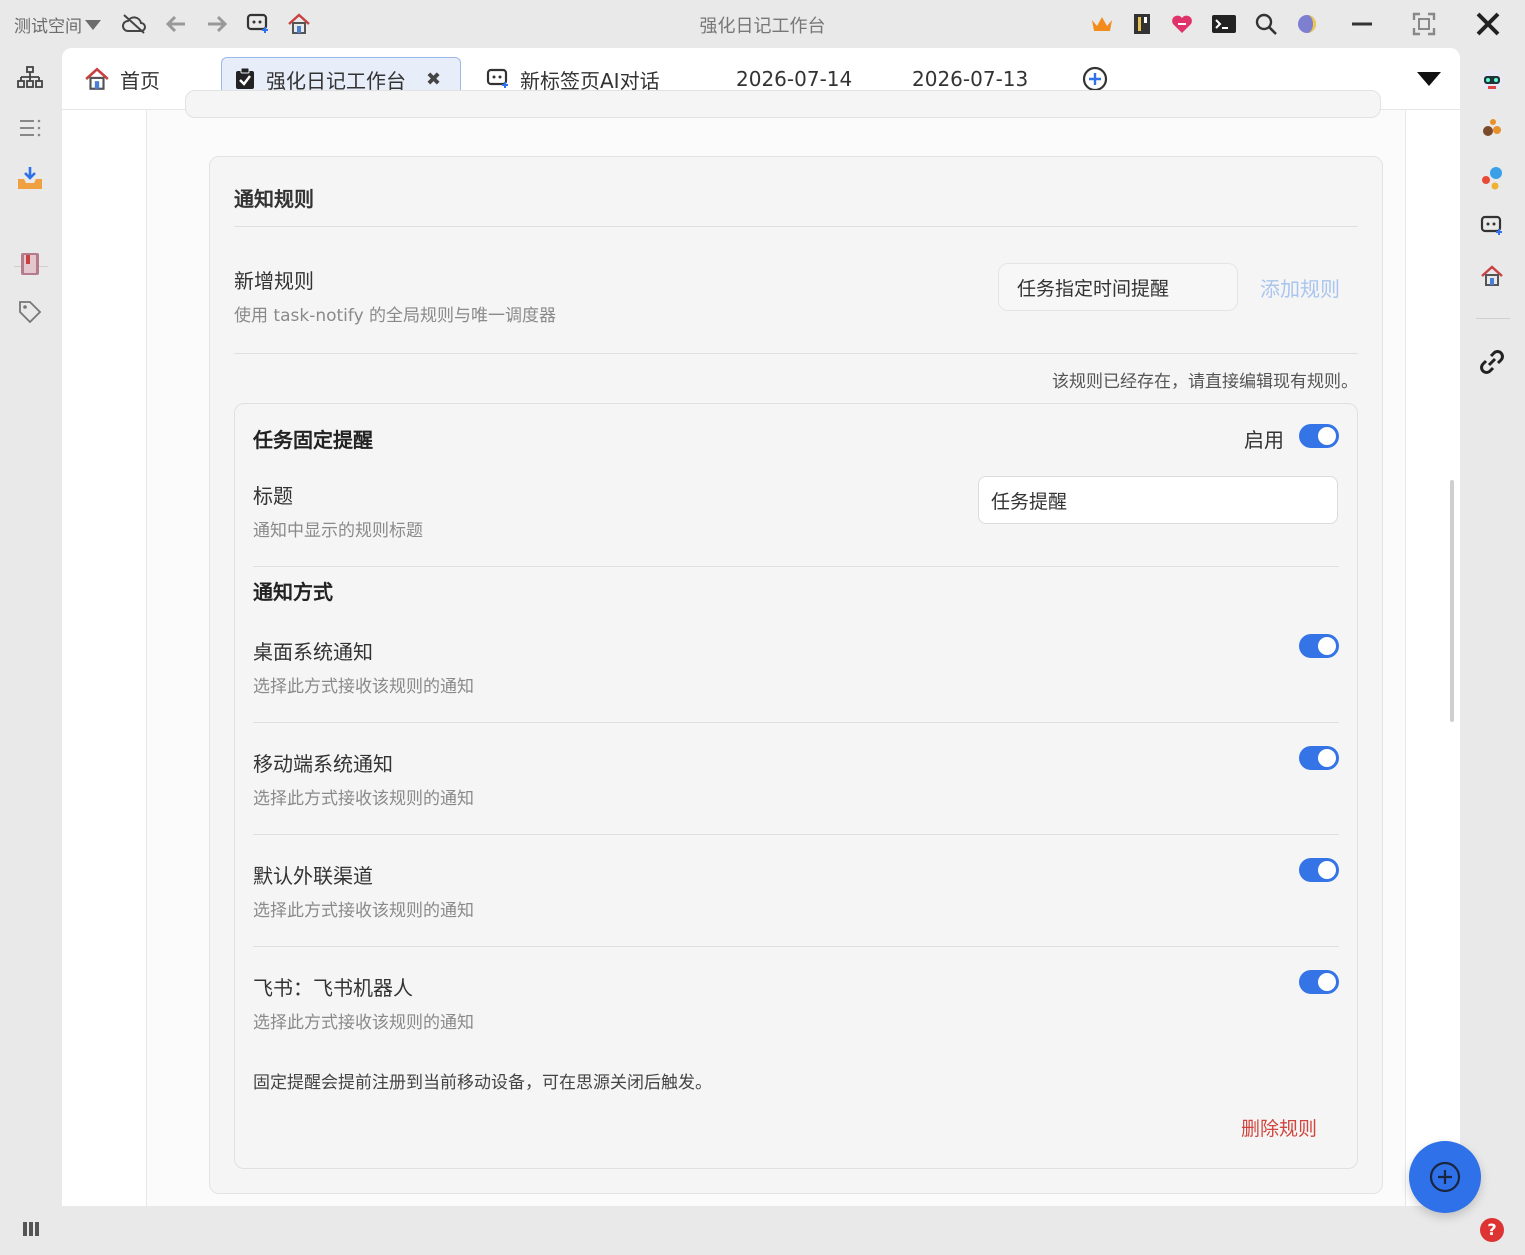 Image resolution: width=1525 pixels, height=1255 pixels. Describe the element at coordinates (30, 78) in the screenshot. I see `outline-tree-icon` at that location.